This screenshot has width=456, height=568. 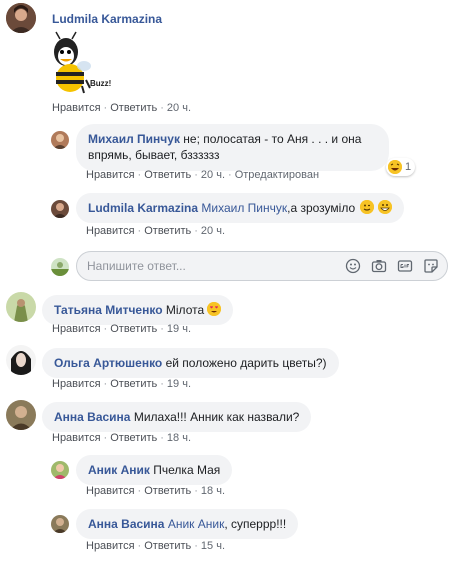 I want to click on comment-author: Татьяна Митченко, so click(x=108, y=310).